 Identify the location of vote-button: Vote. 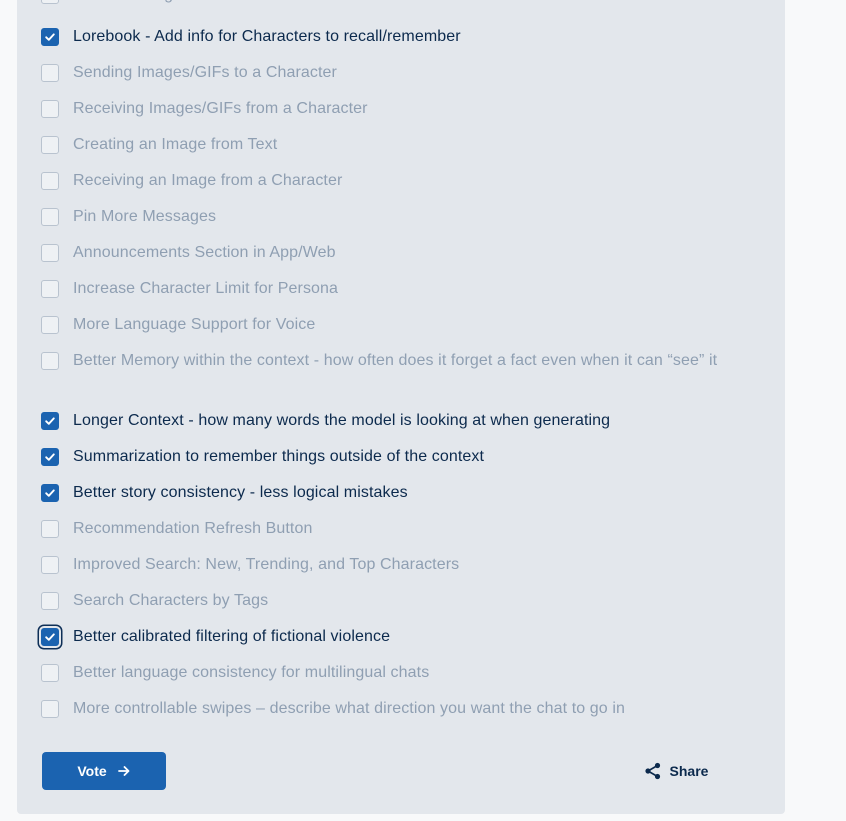
(104, 771).